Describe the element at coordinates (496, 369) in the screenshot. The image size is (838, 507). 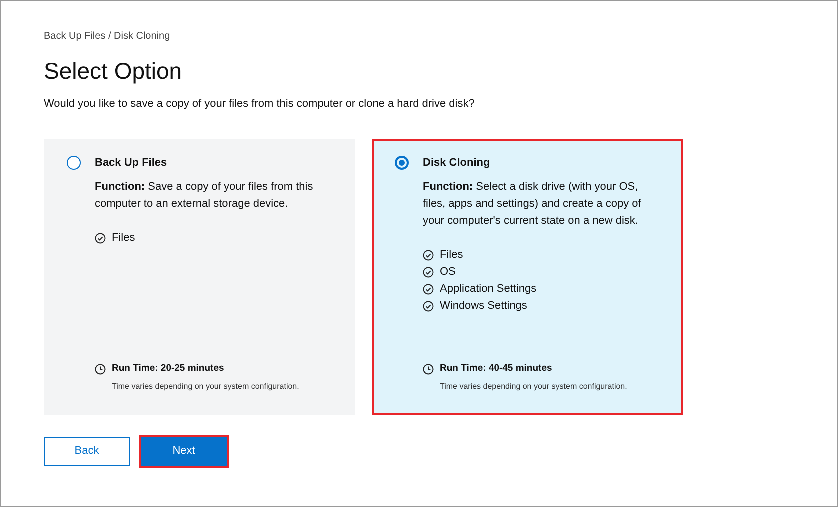
I see `run-time: Run Time: 40-45 minutes` at that location.